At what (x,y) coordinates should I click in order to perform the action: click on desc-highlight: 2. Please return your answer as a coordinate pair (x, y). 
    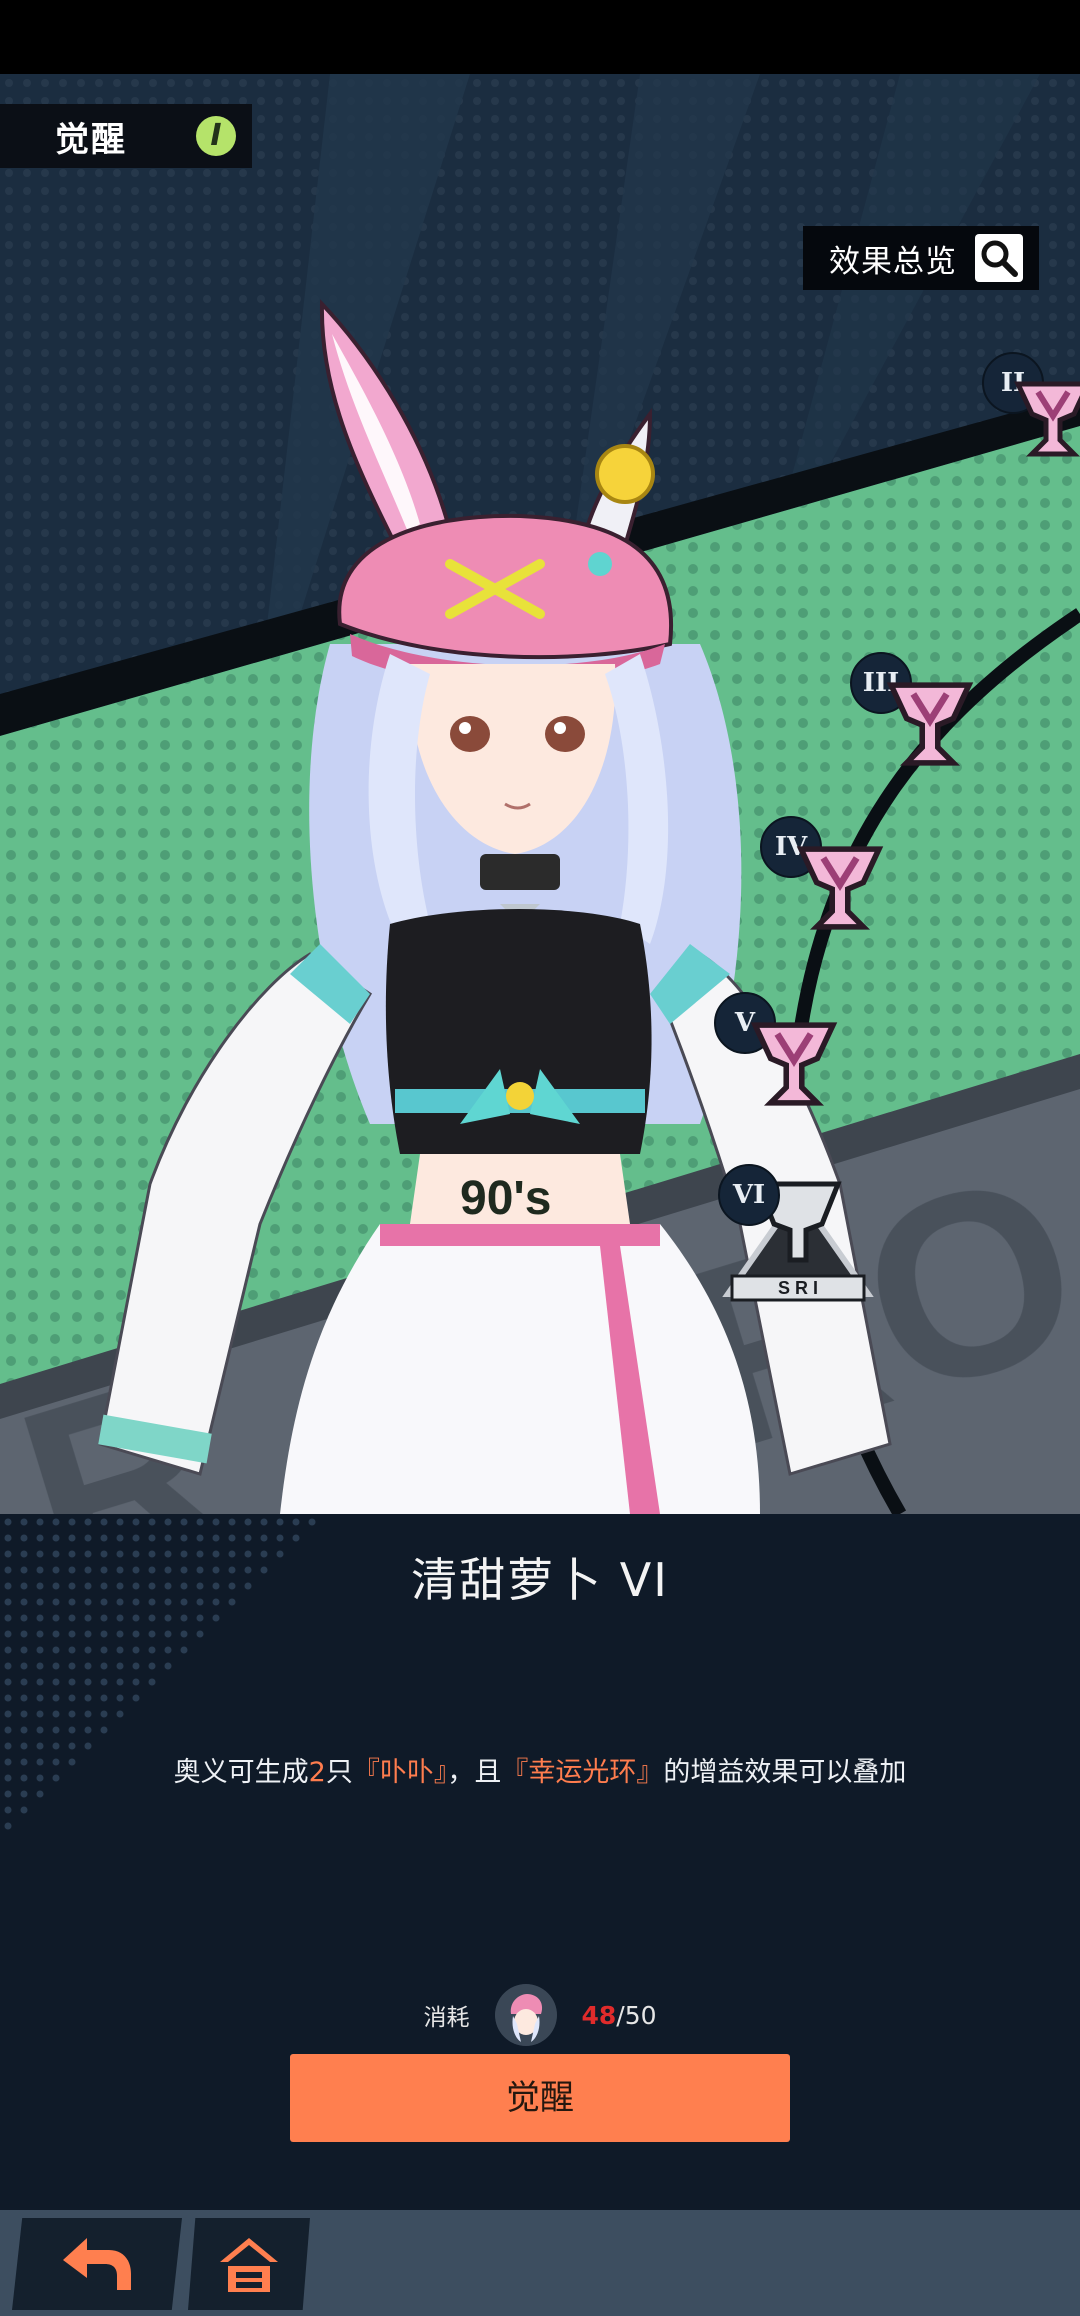
    Looking at the image, I should click on (317, 1772).